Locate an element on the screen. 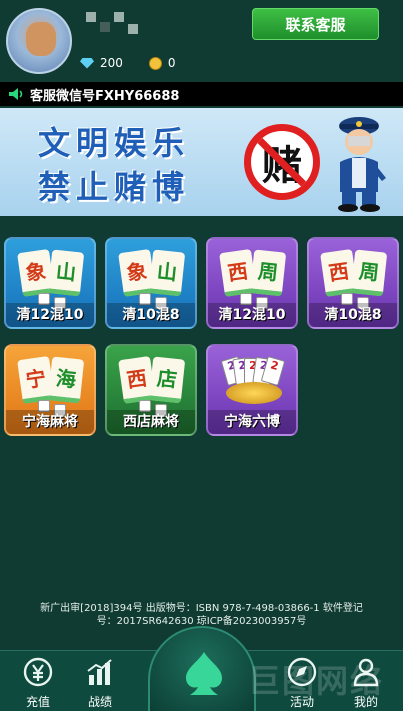 This screenshot has height=711, width=403. mahjong-tile: 店 is located at coordinates (167, 380).